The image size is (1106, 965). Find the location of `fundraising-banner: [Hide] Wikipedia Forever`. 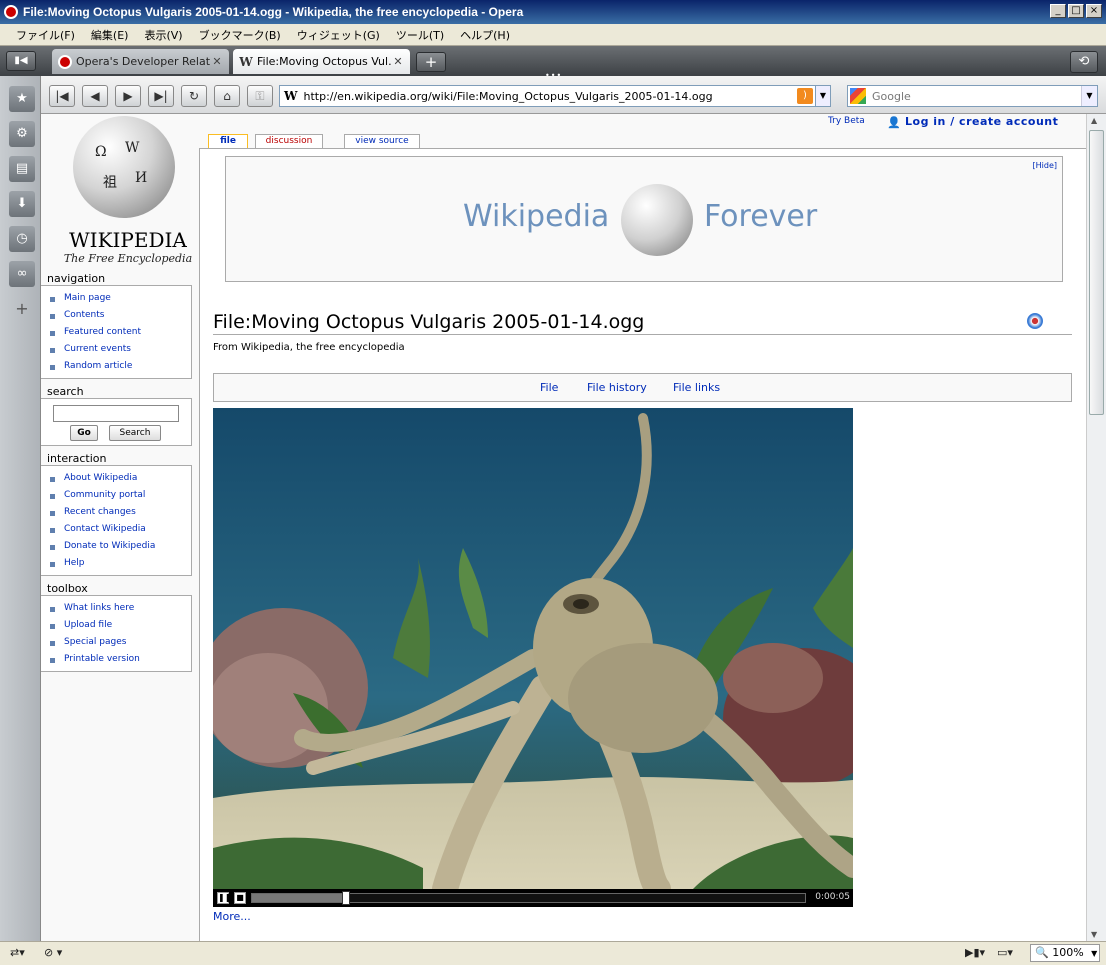

fundraising-banner: [Hide] Wikipedia Forever is located at coordinates (644, 219).